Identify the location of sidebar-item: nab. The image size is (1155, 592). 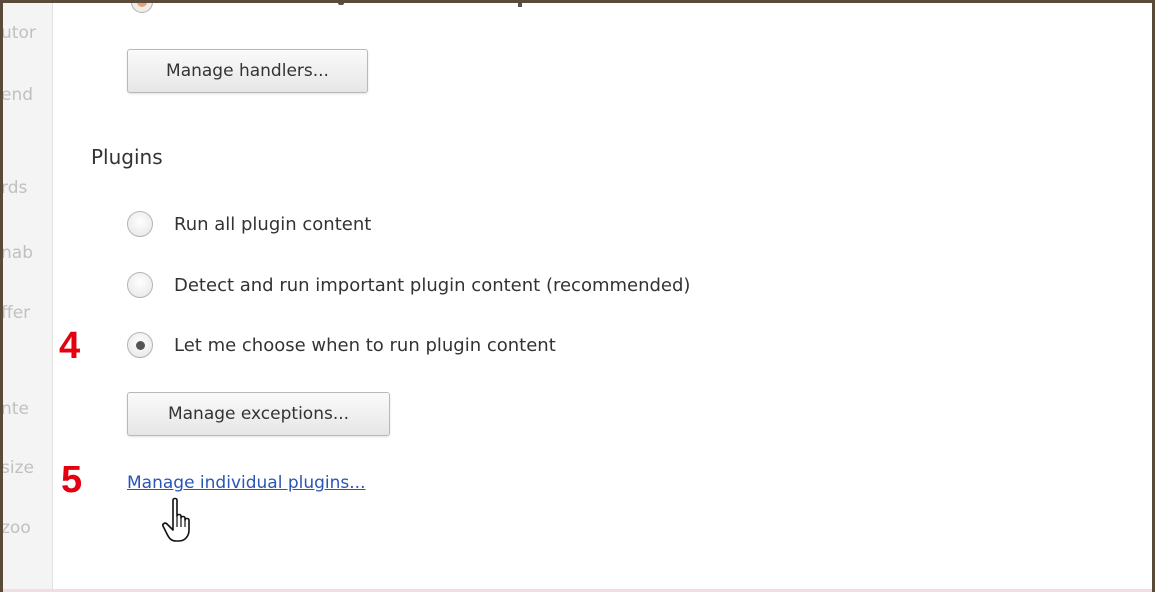
(27, 253).